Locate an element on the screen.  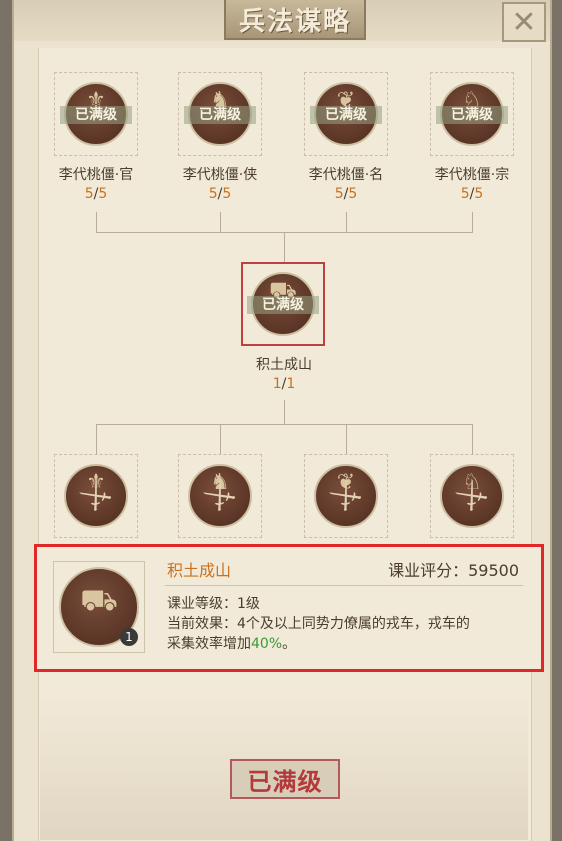
close-button: ✕ is located at coordinates (524, 22).